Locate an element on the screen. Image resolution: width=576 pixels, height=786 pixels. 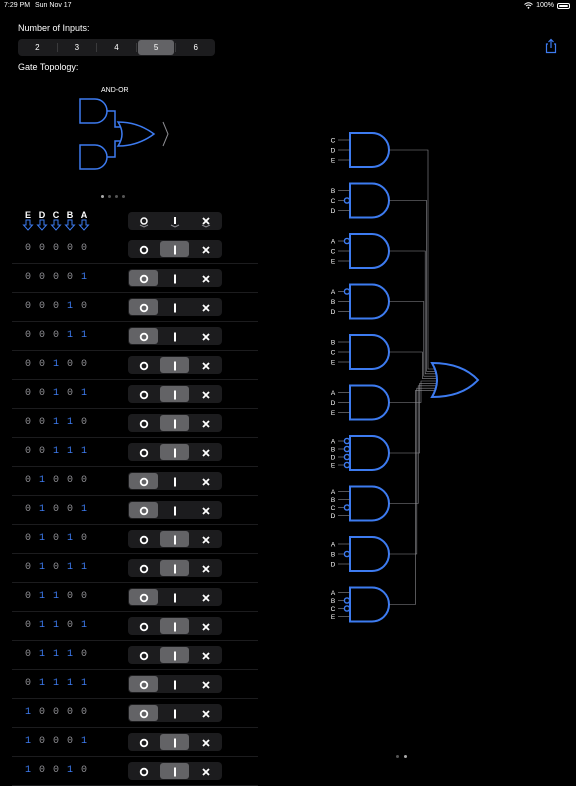
topology-preview: AND-OR is located at coordinates (125, 131).